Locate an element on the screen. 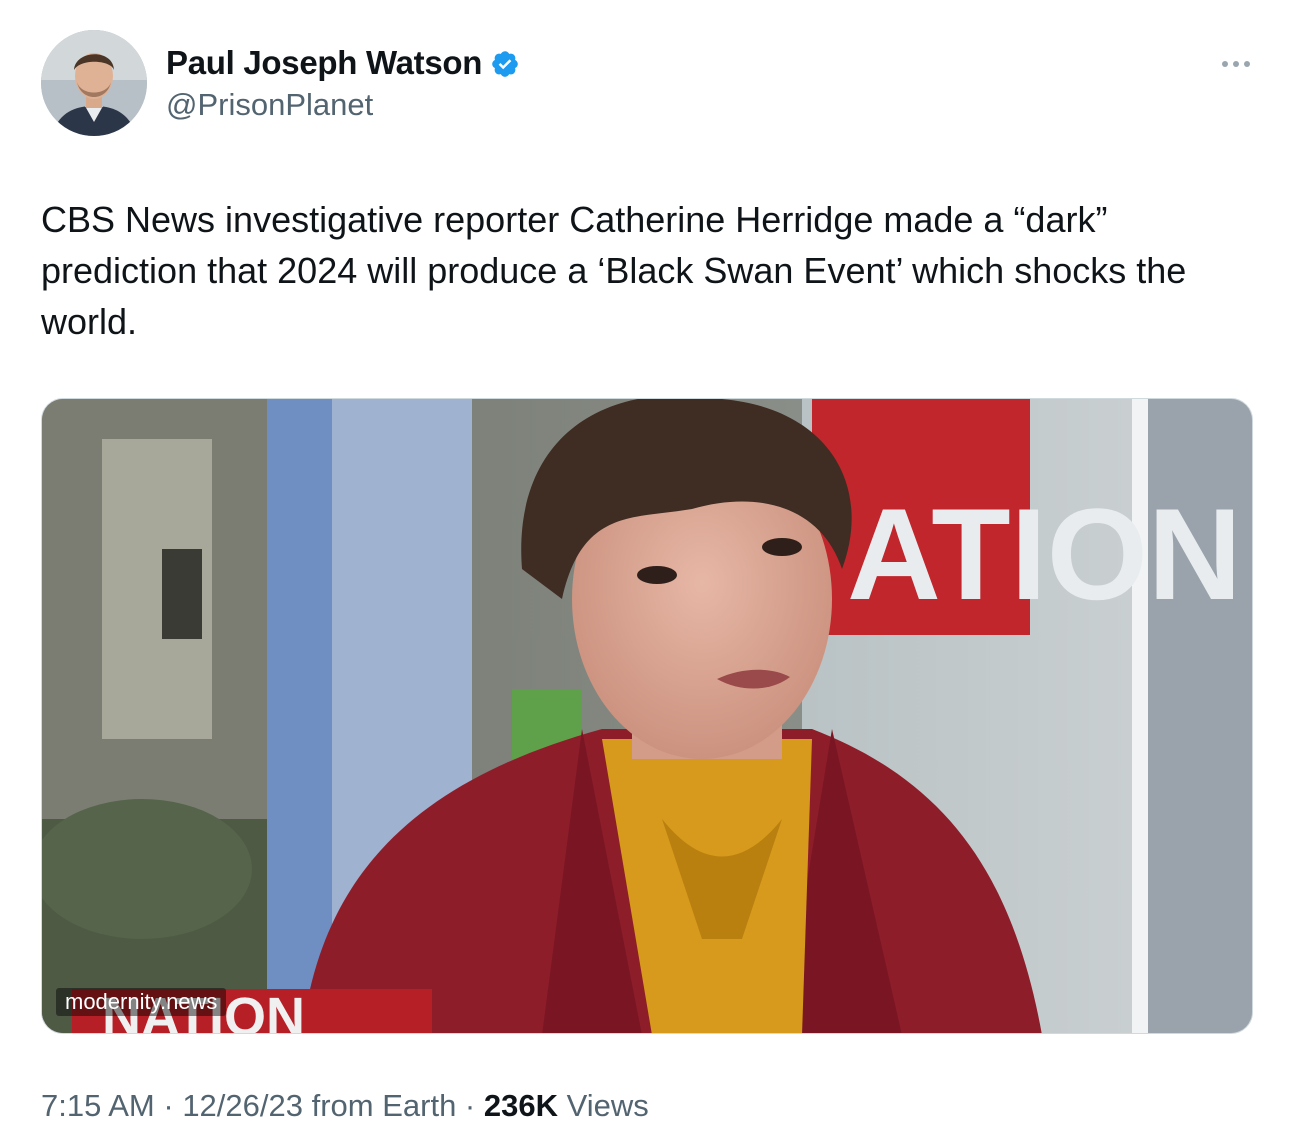  views-label: Views is located at coordinates (603, 1105).